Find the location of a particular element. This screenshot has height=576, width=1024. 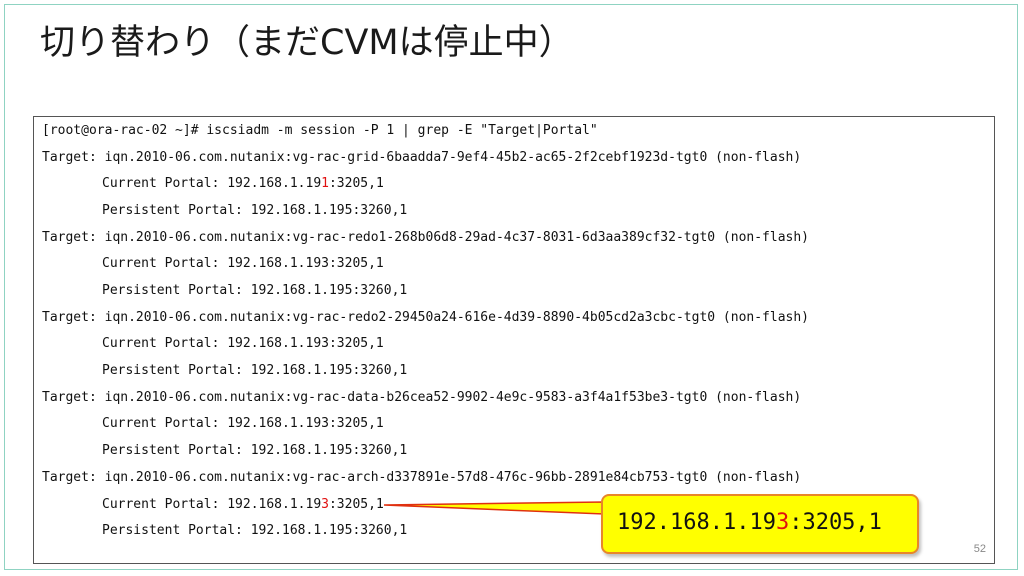

callout-suffix: :3205,1 is located at coordinates (835, 522).